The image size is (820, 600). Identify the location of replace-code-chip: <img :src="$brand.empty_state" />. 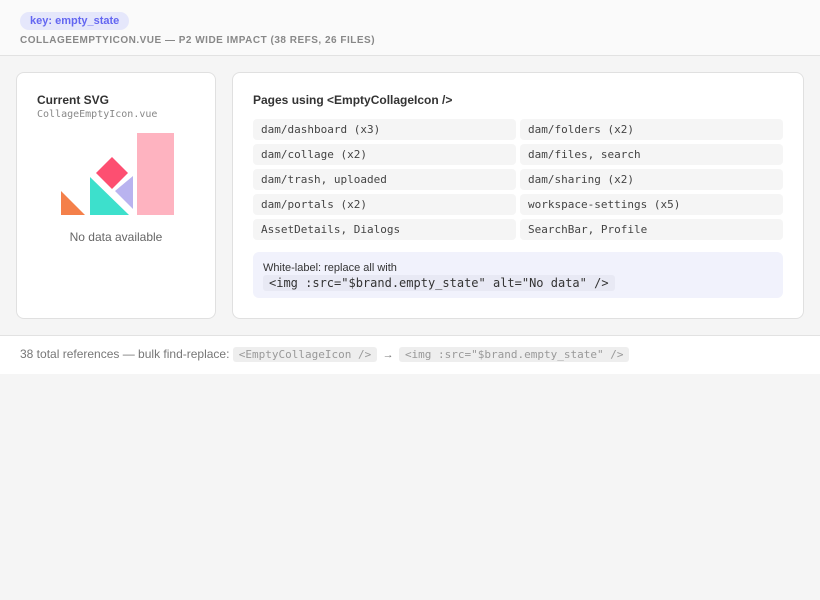
(514, 354).